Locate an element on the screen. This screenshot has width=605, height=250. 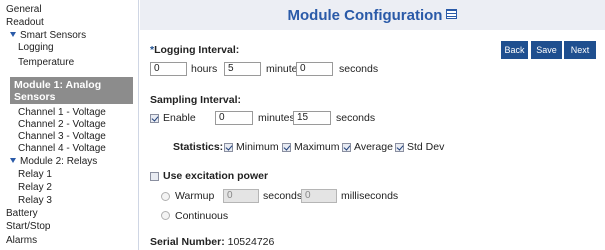
sidebar-item-general: General is located at coordinates (24, 10).